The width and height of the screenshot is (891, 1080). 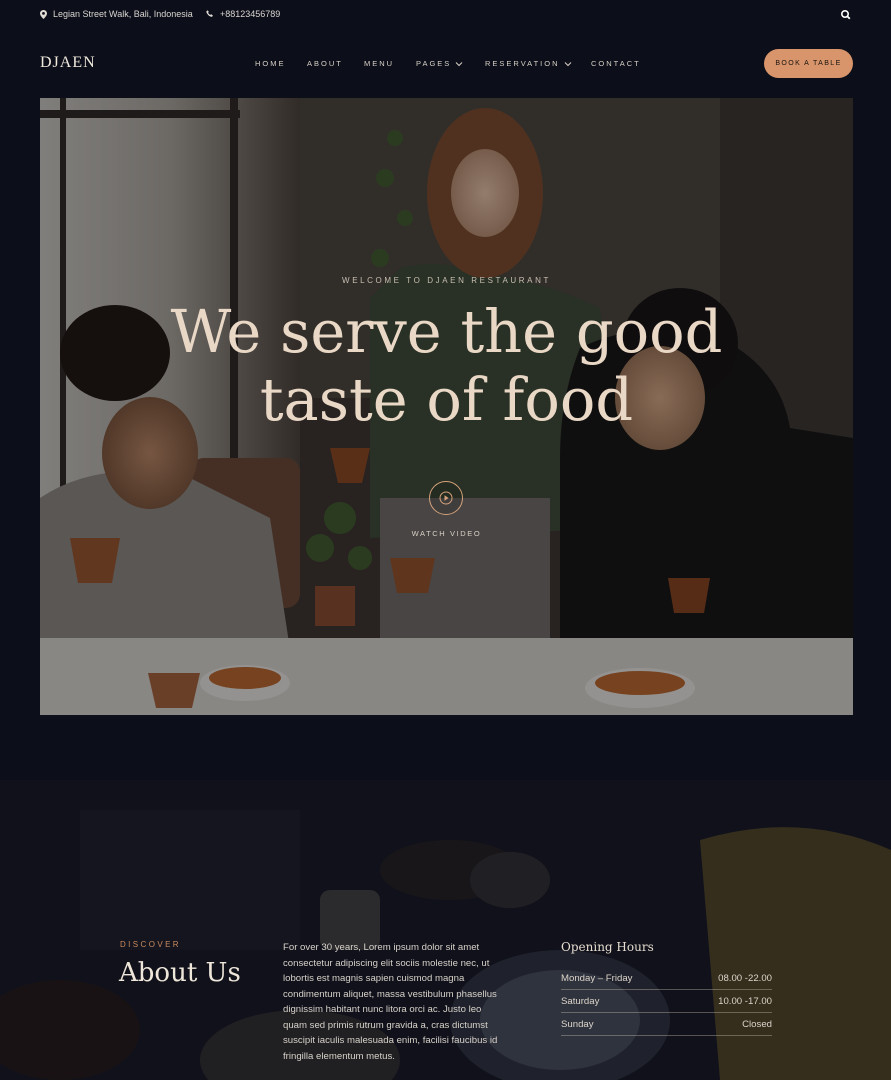 What do you see at coordinates (446, 533) in the screenshot?
I see `watch-video-label: WATCH VIDEO` at bounding box center [446, 533].